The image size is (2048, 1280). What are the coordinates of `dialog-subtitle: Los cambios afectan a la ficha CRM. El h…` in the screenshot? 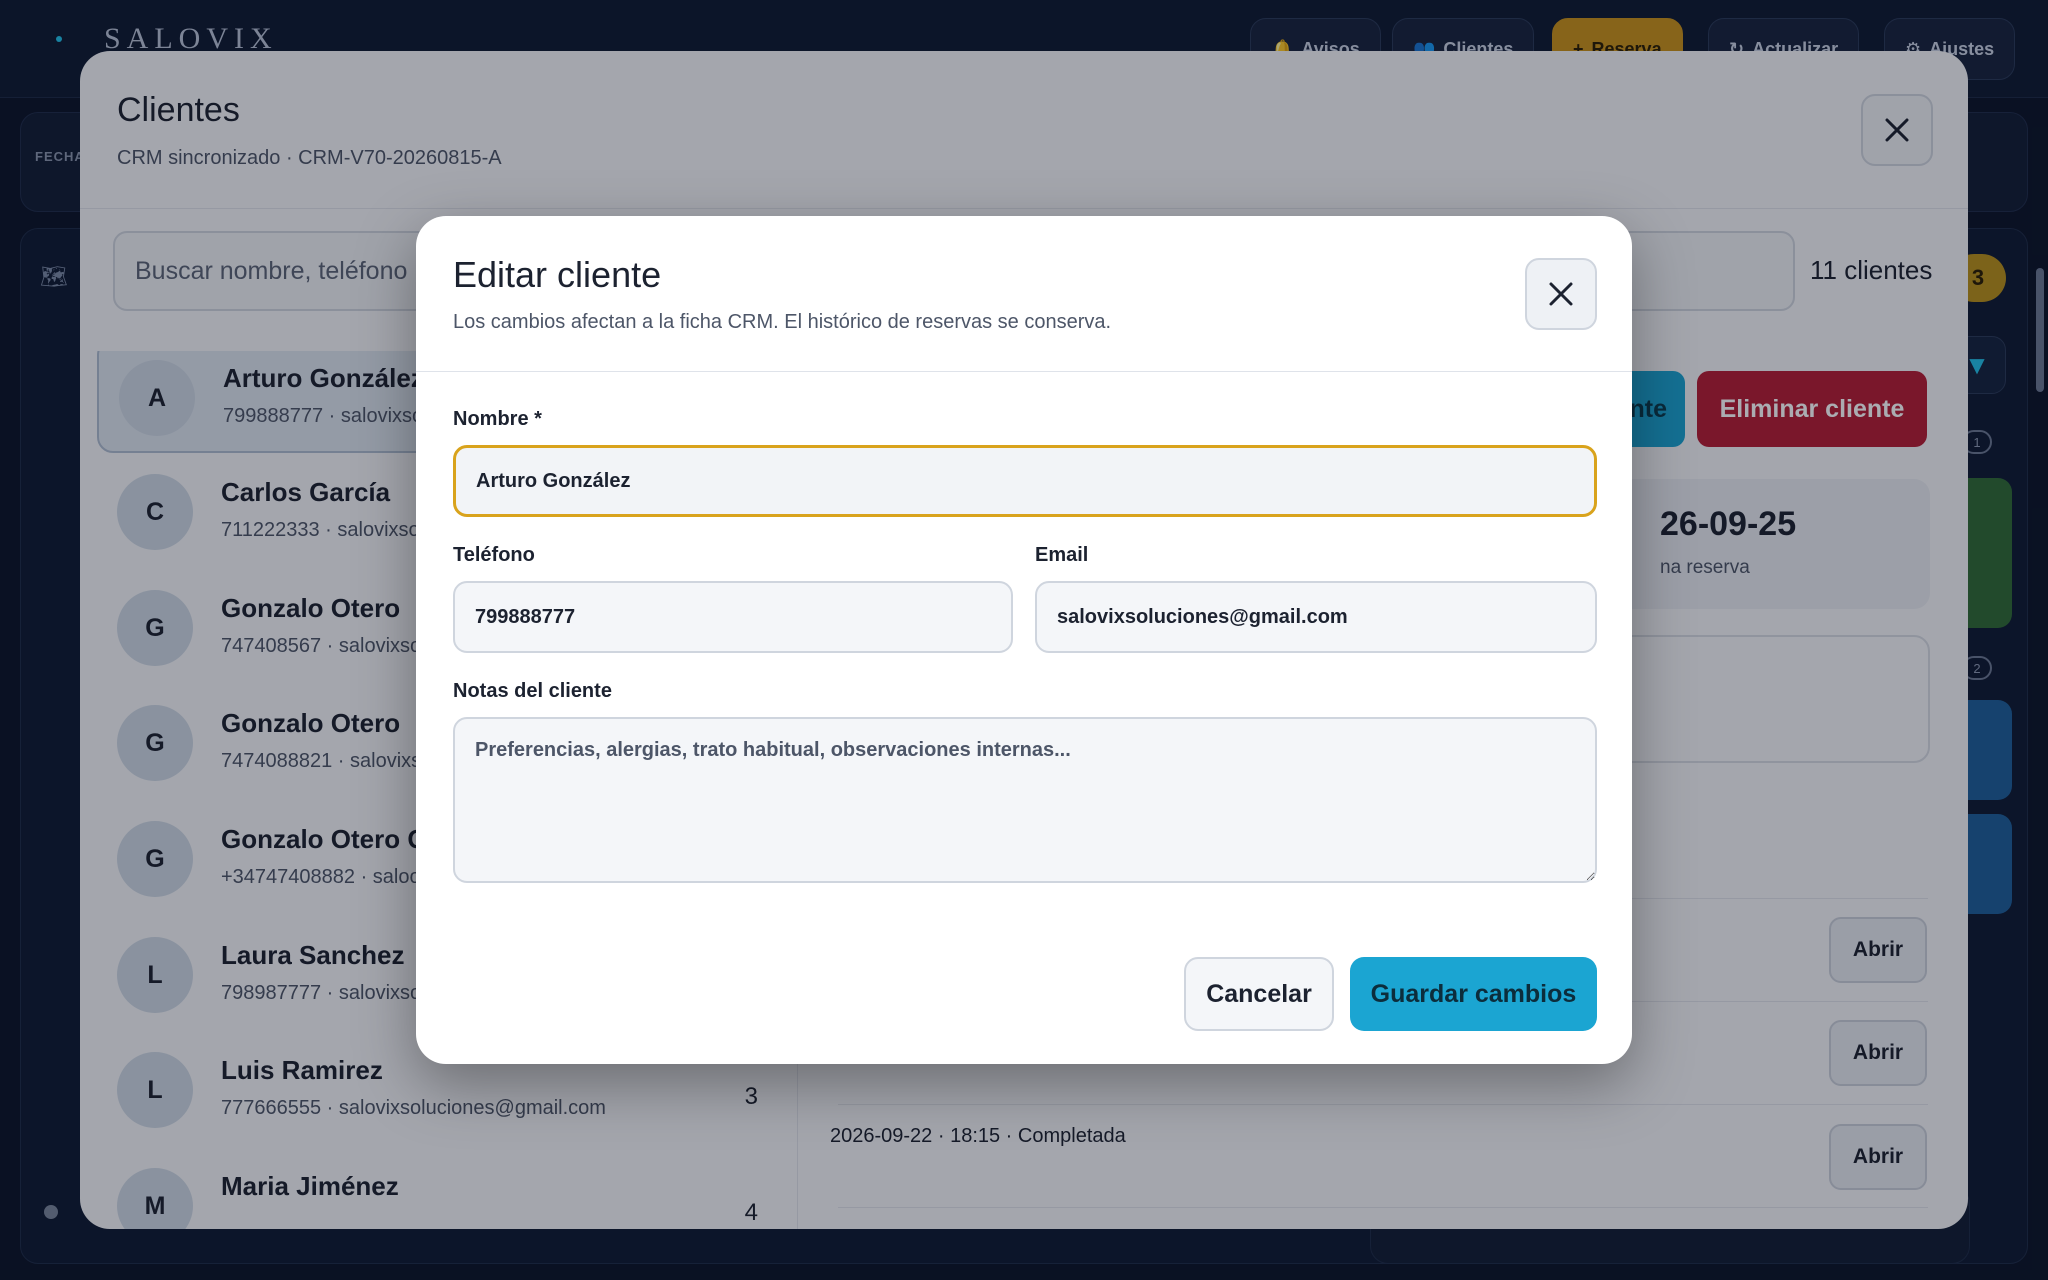 It's located at (782, 322).